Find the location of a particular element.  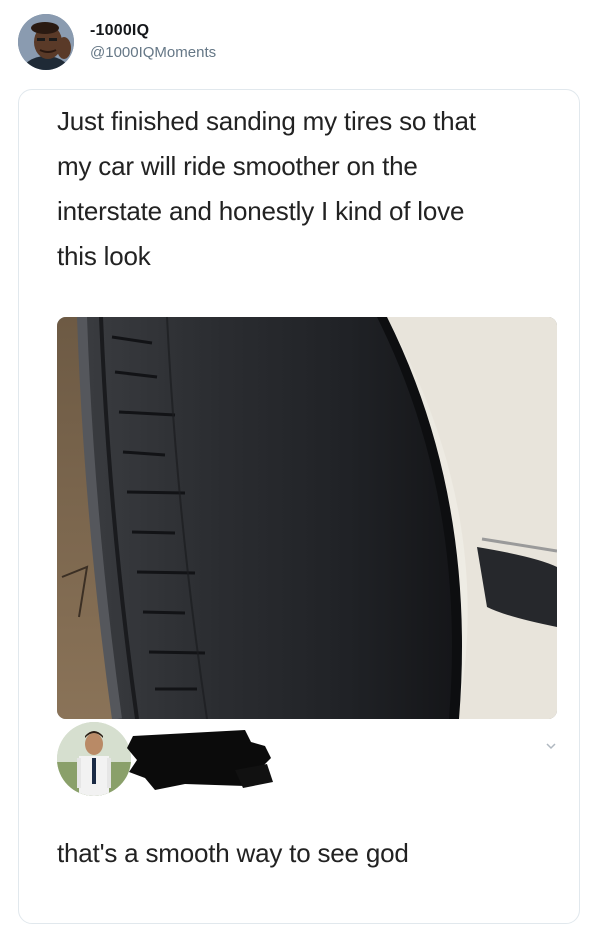

user-handle: @1000IQMoments is located at coordinates (153, 52).